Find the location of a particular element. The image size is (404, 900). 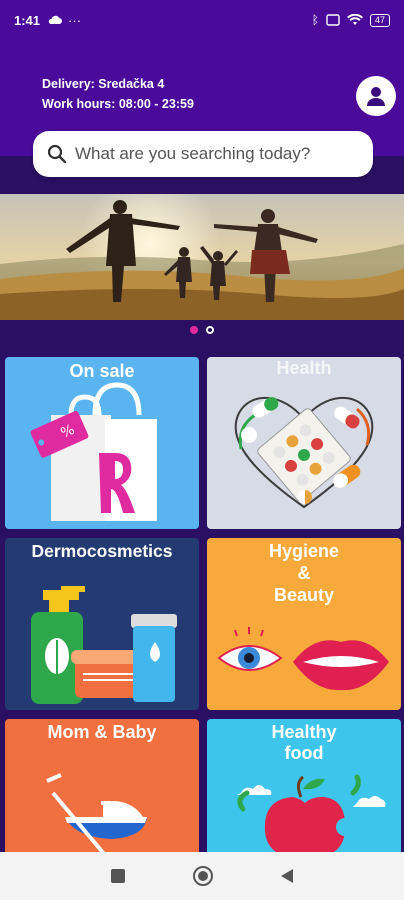

banner-dot is located at coordinates (210, 330).